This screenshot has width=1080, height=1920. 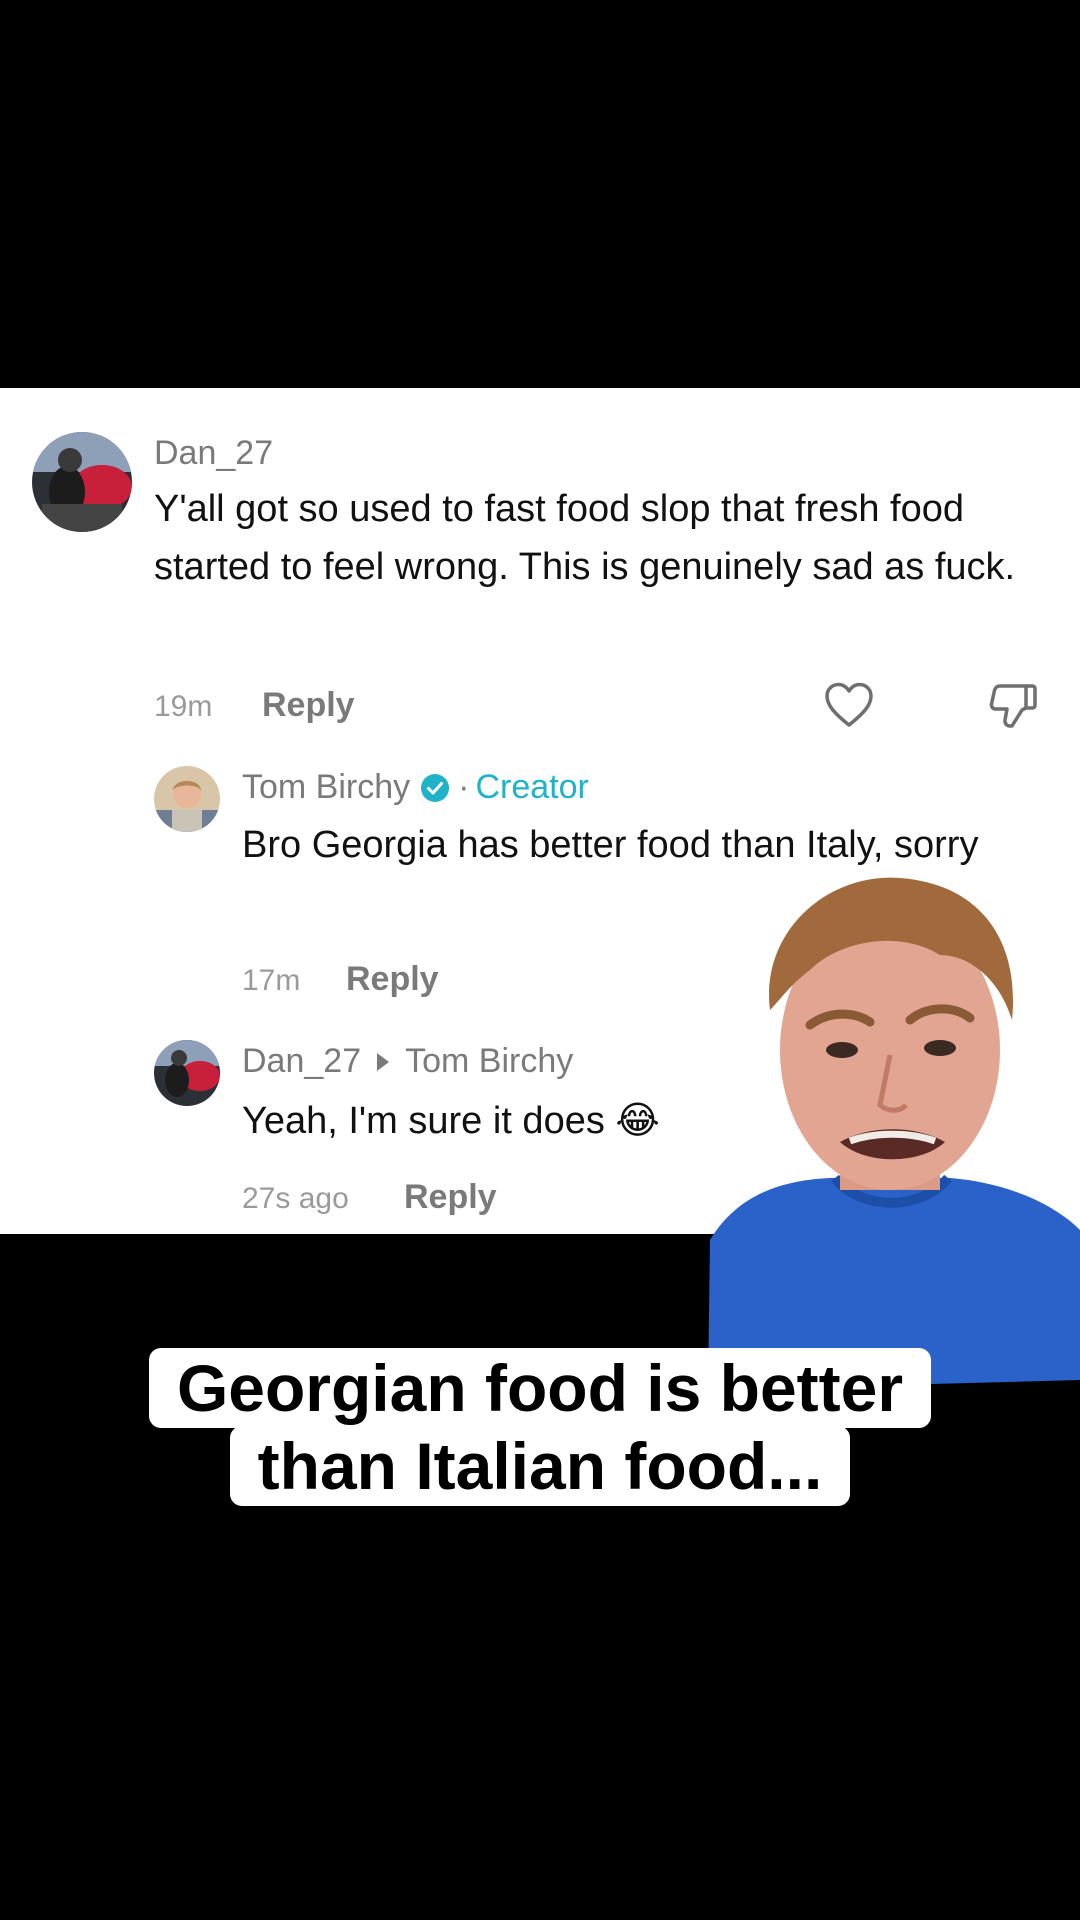 I want to click on reply-to-username: Tom Birchy, so click(x=489, y=1061).